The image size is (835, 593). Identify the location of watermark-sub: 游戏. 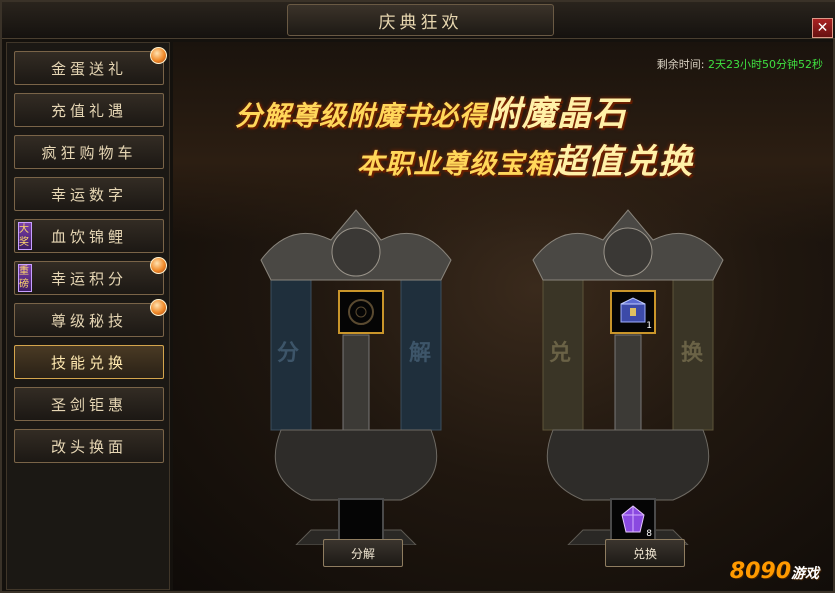
(805, 574).